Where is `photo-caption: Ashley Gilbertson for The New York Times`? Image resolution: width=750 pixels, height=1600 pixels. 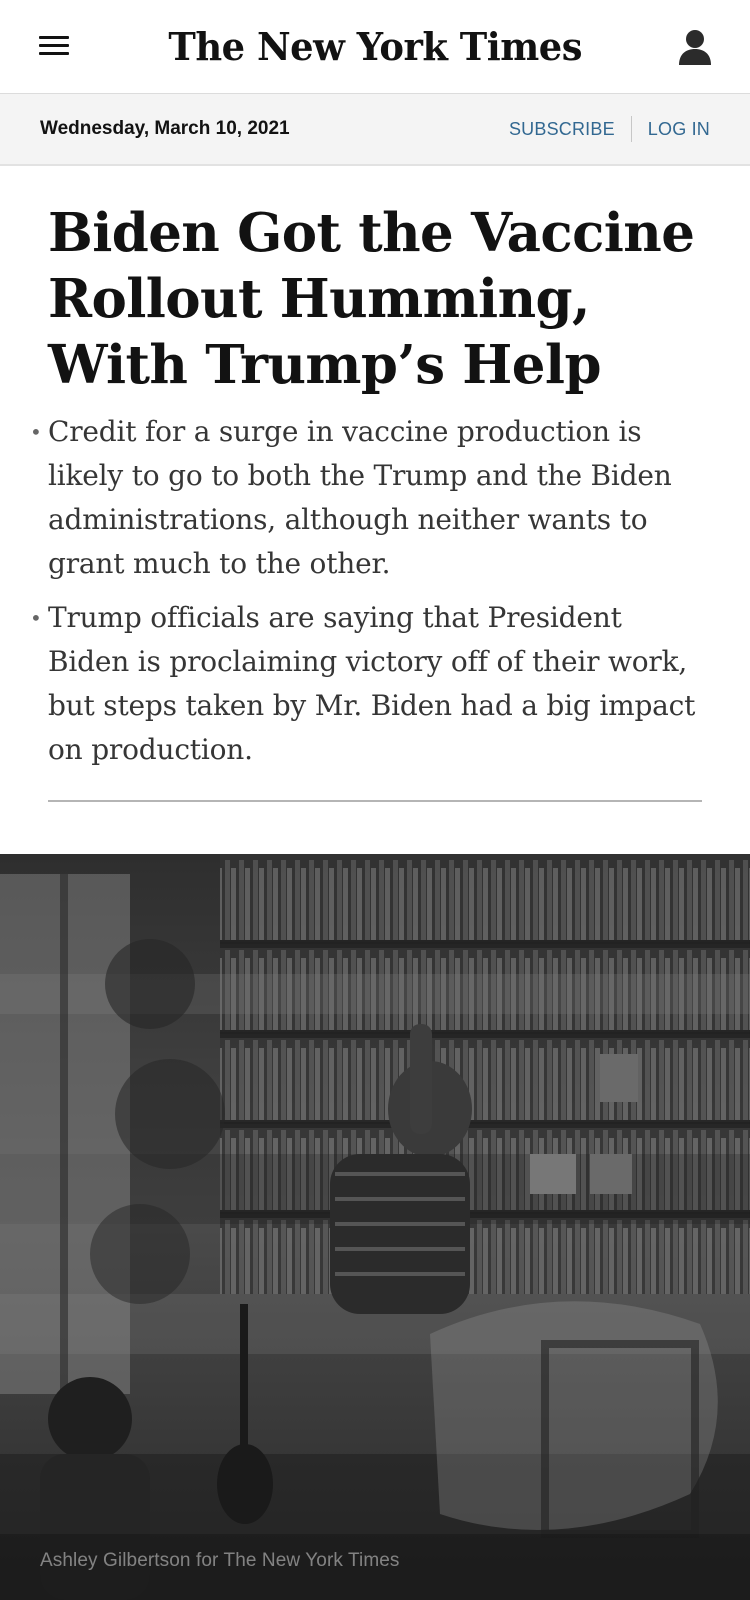 photo-caption: Ashley Gilbertson for The New York Times is located at coordinates (220, 1560).